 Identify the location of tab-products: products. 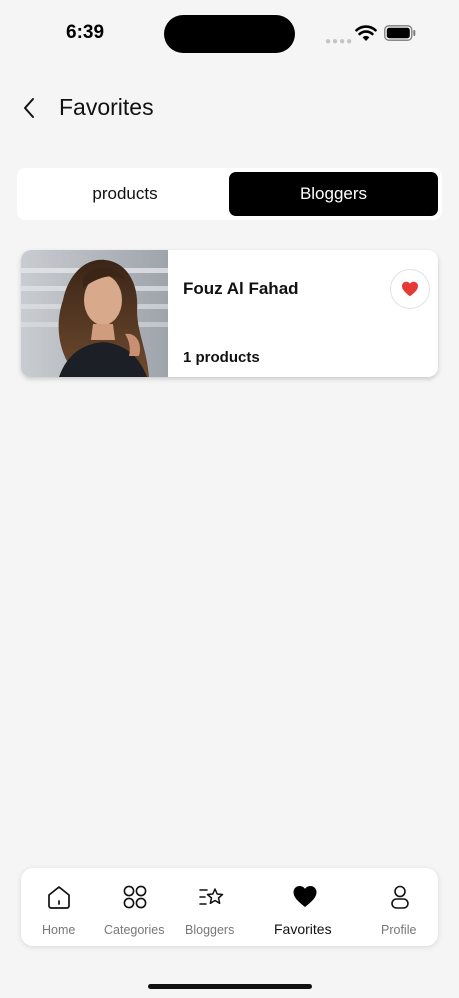
(125, 194).